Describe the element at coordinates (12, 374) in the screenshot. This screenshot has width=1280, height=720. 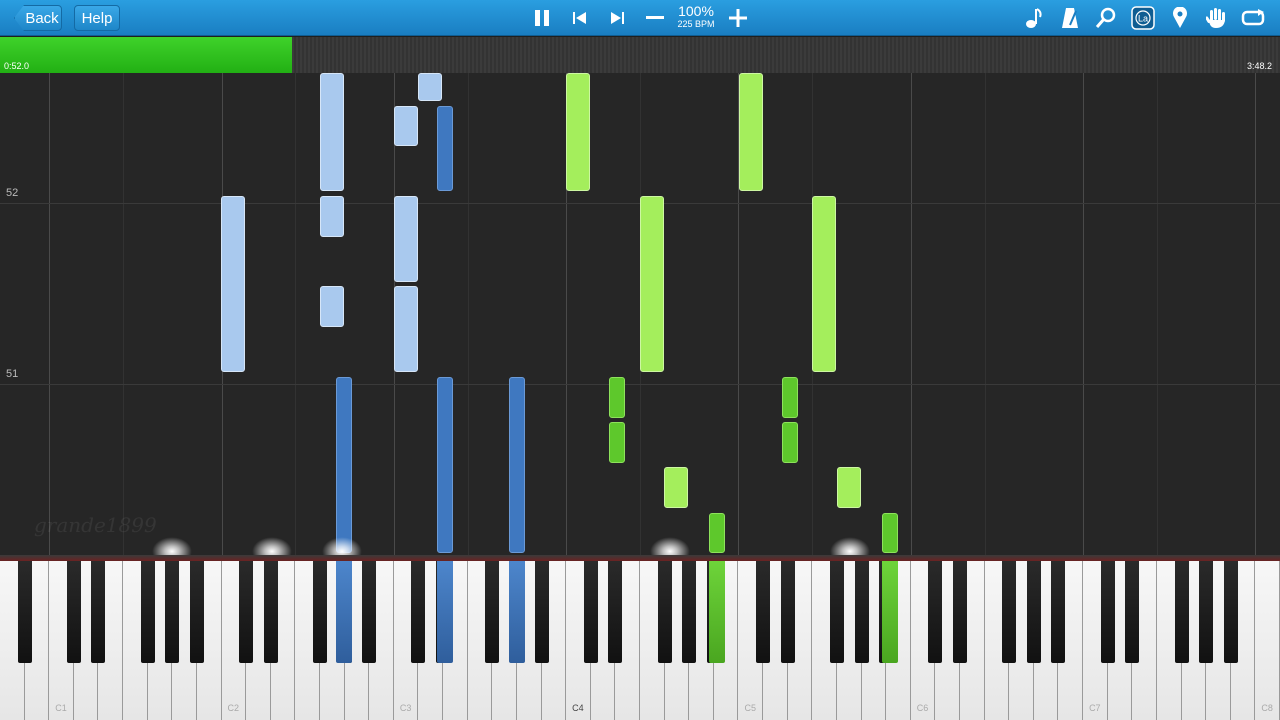
I see `measure-number: 51` at that location.